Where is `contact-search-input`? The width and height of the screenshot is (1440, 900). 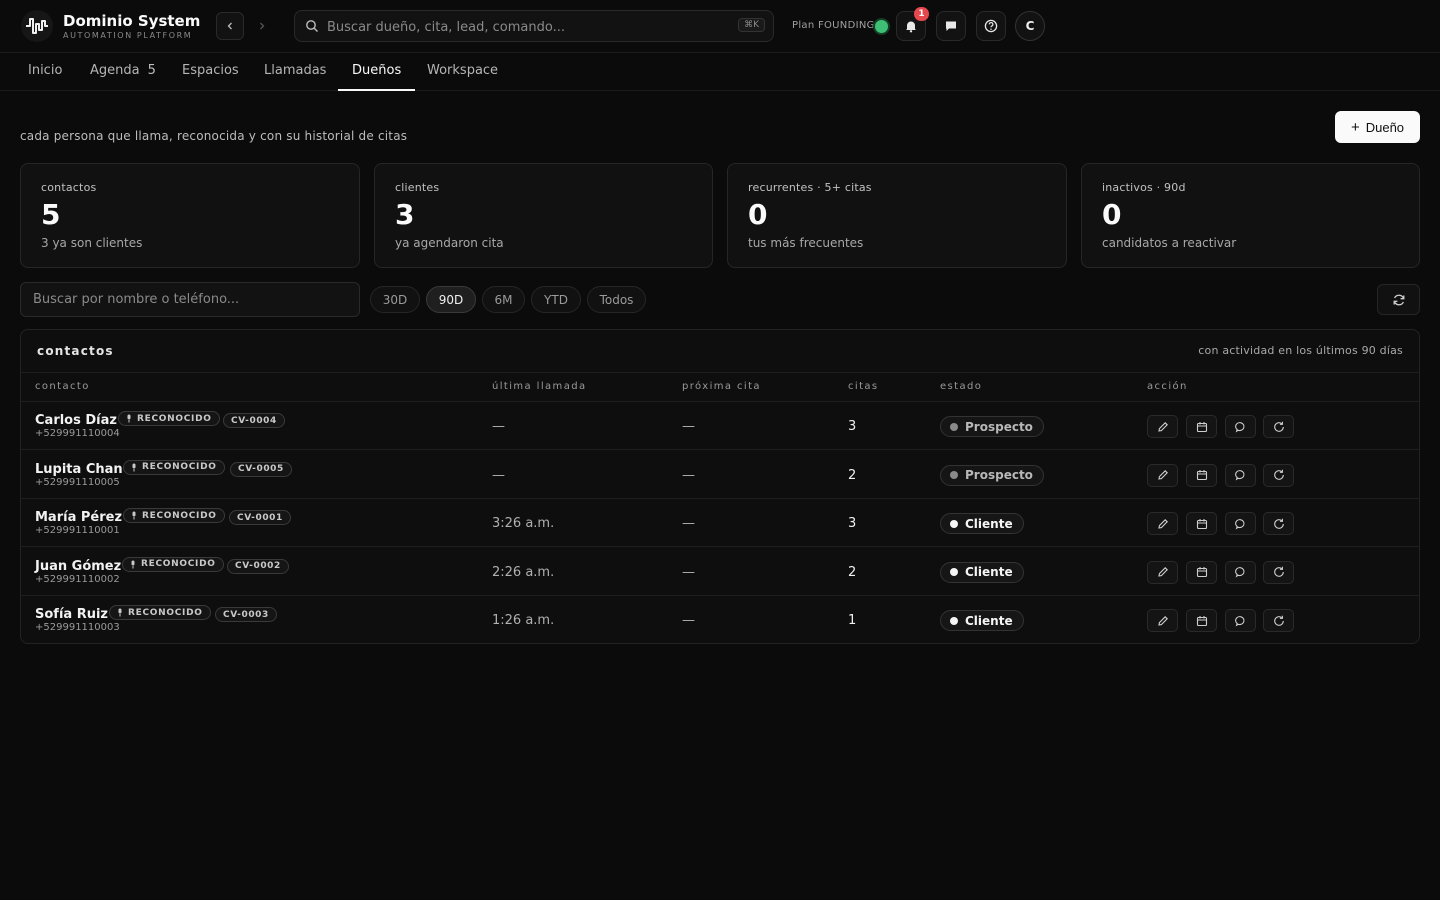 contact-search-input is located at coordinates (190, 299).